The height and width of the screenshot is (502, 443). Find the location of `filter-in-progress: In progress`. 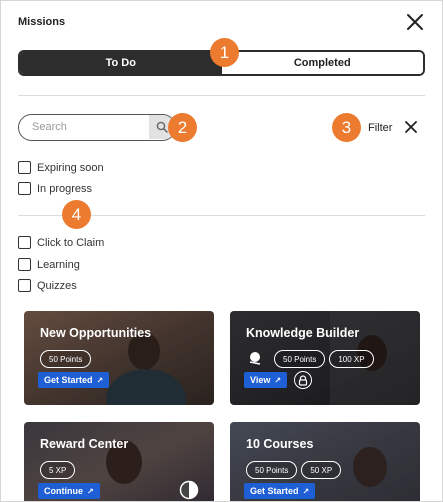

filter-in-progress: In progress is located at coordinates (55, 188).